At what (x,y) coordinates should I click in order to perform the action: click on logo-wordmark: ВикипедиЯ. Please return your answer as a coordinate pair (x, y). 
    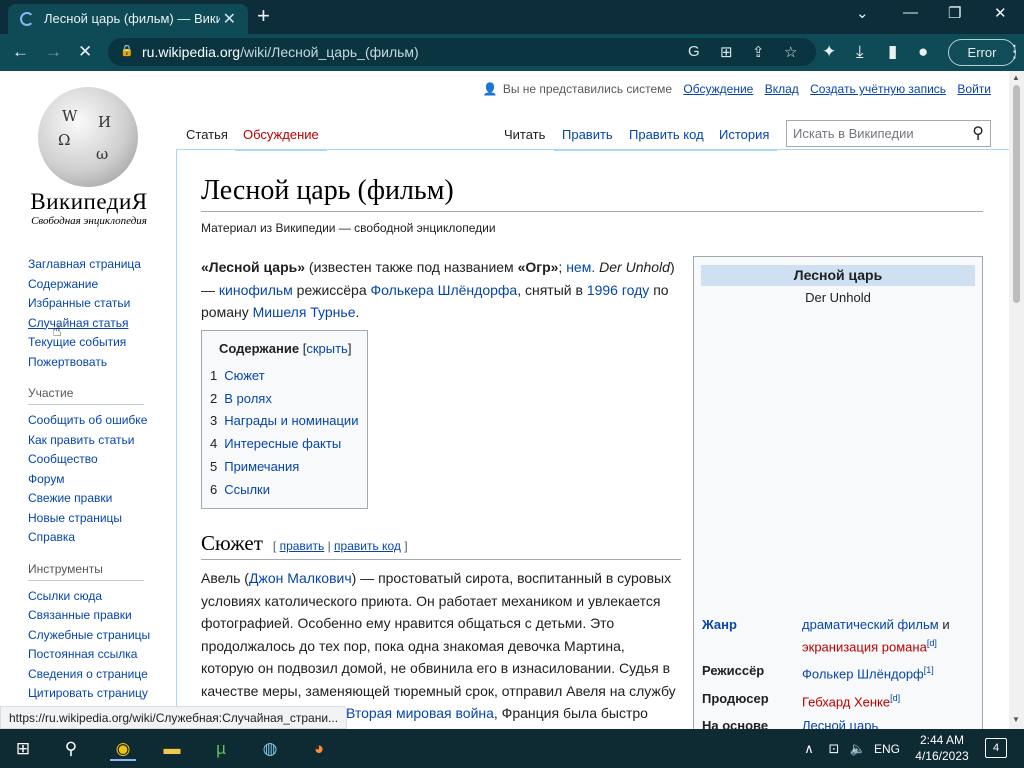
    Looking at the image, I should click on (89, 201).